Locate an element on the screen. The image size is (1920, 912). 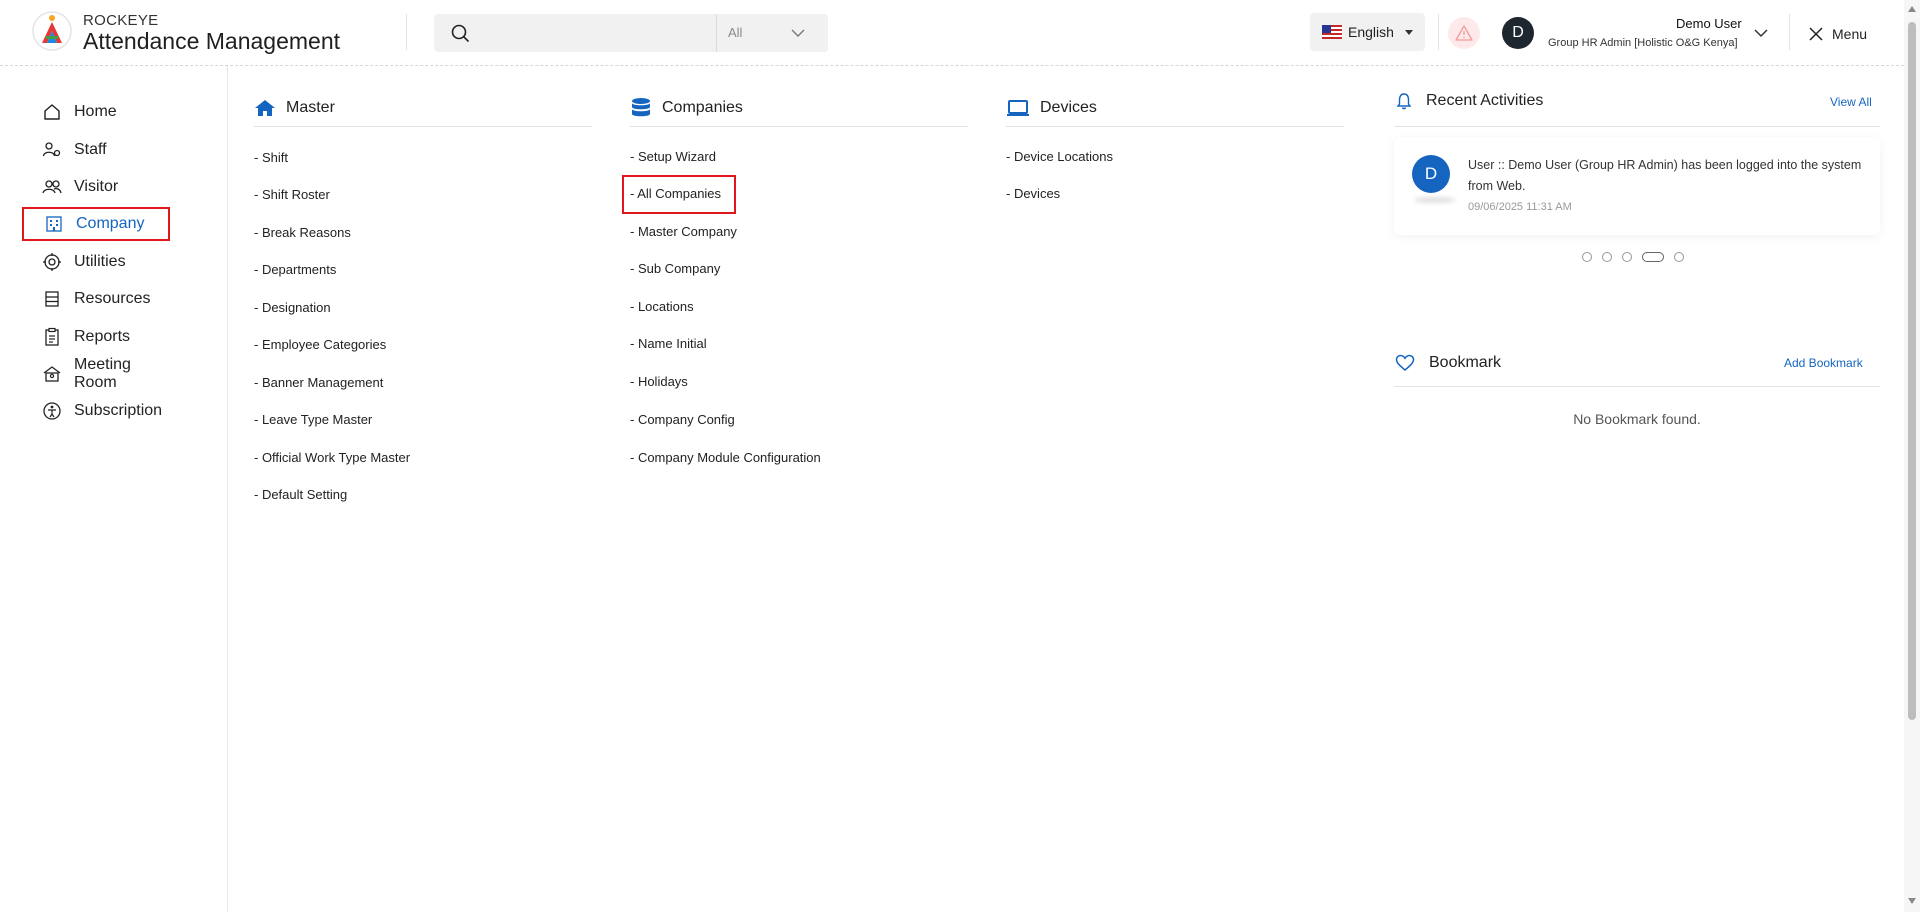
master-link: - Shift is located at coordinates (271, 157).